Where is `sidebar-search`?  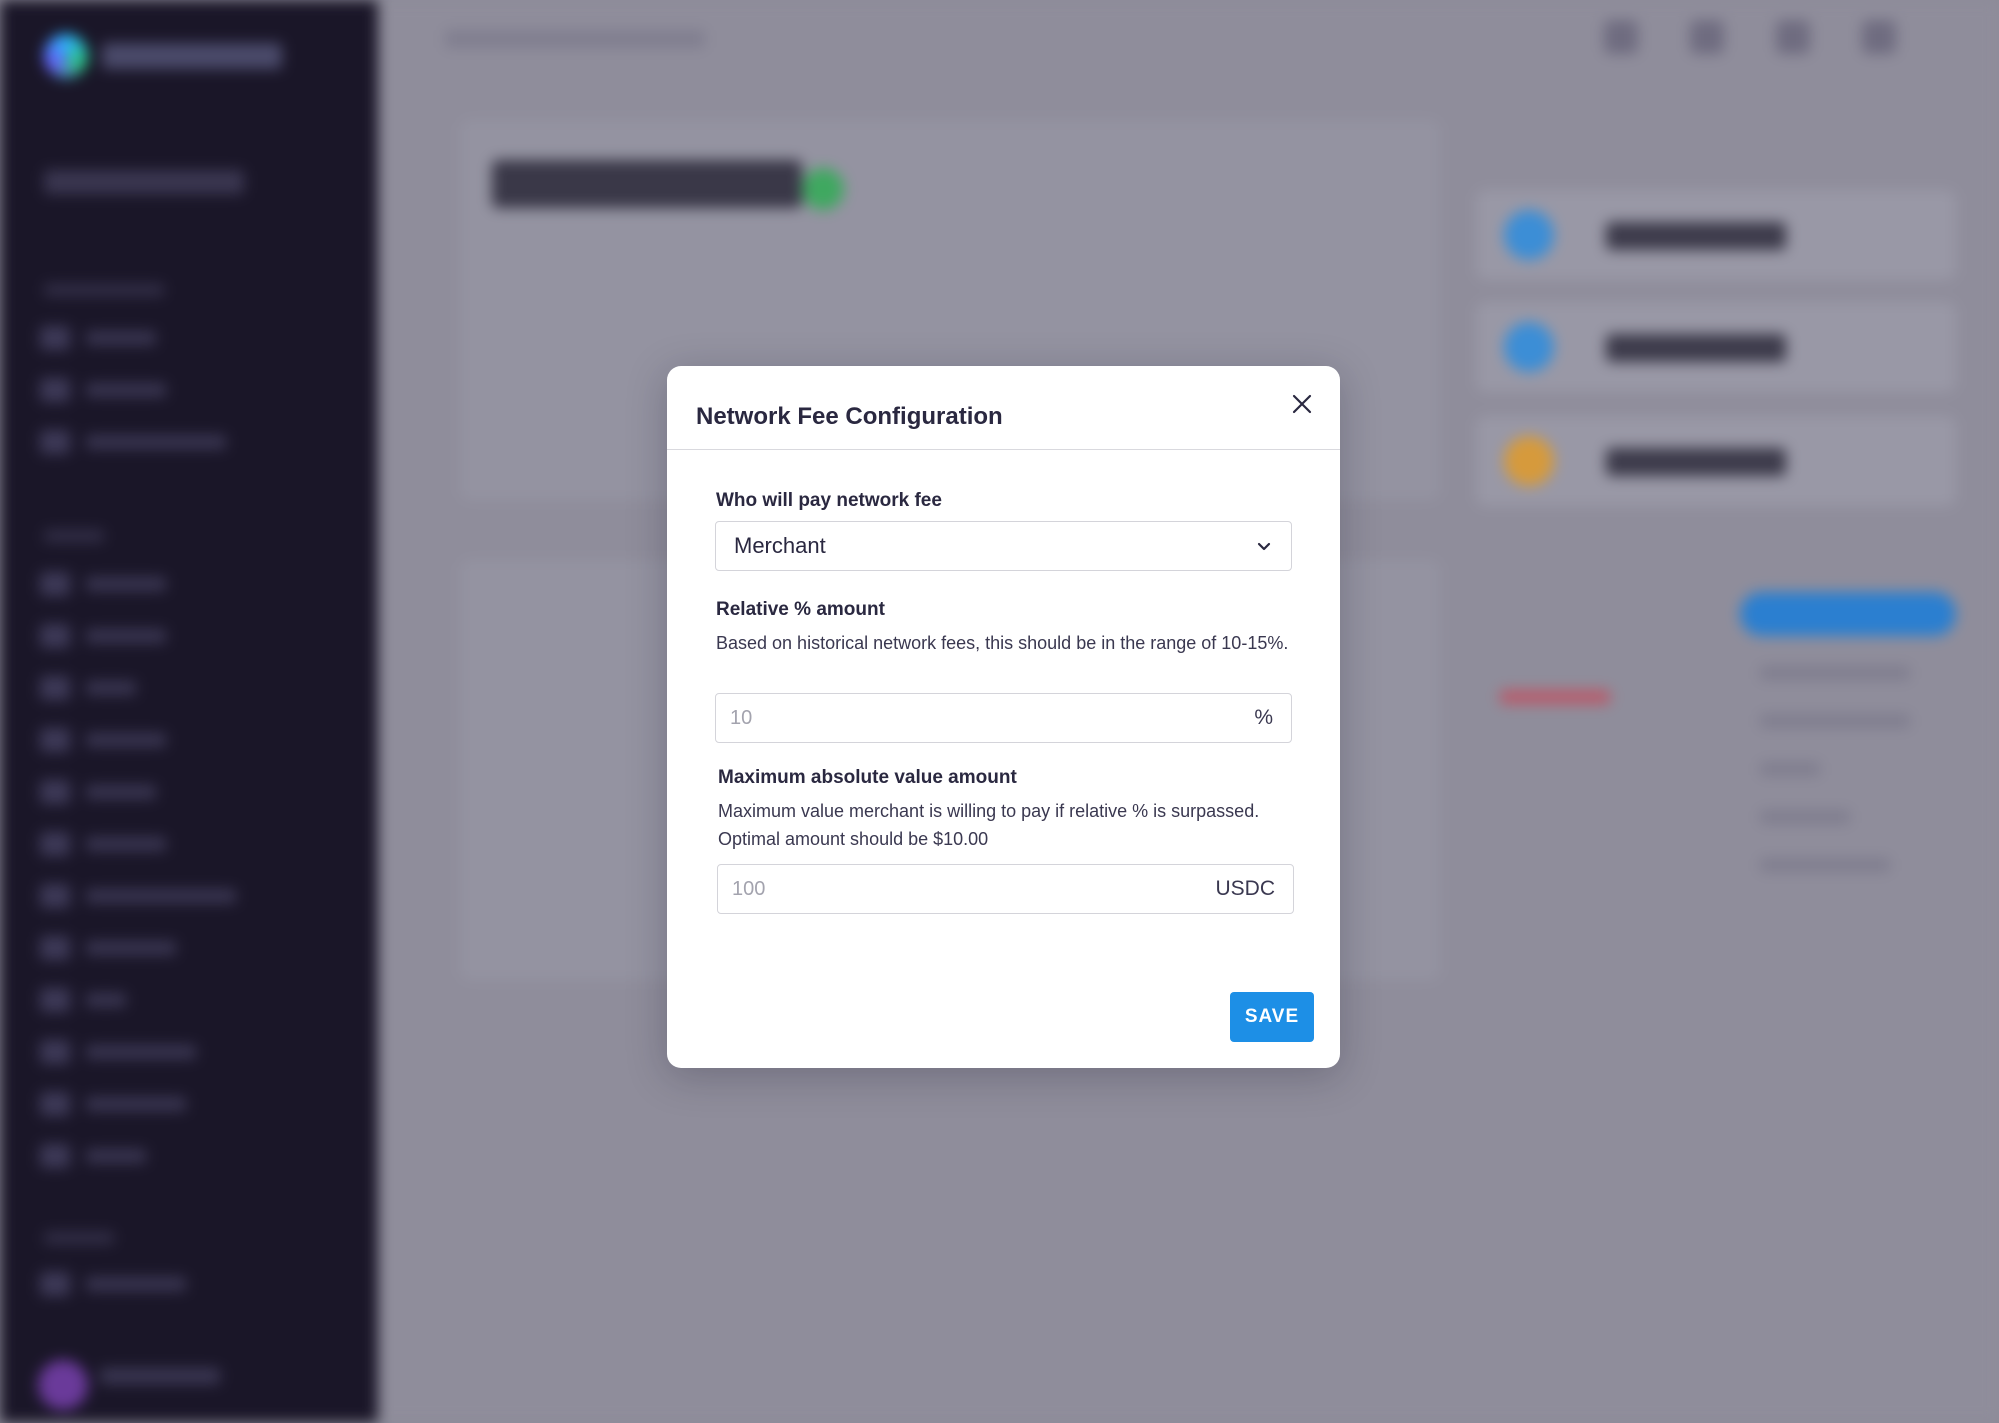 sidebar-search is located at coordinates (144, 182).